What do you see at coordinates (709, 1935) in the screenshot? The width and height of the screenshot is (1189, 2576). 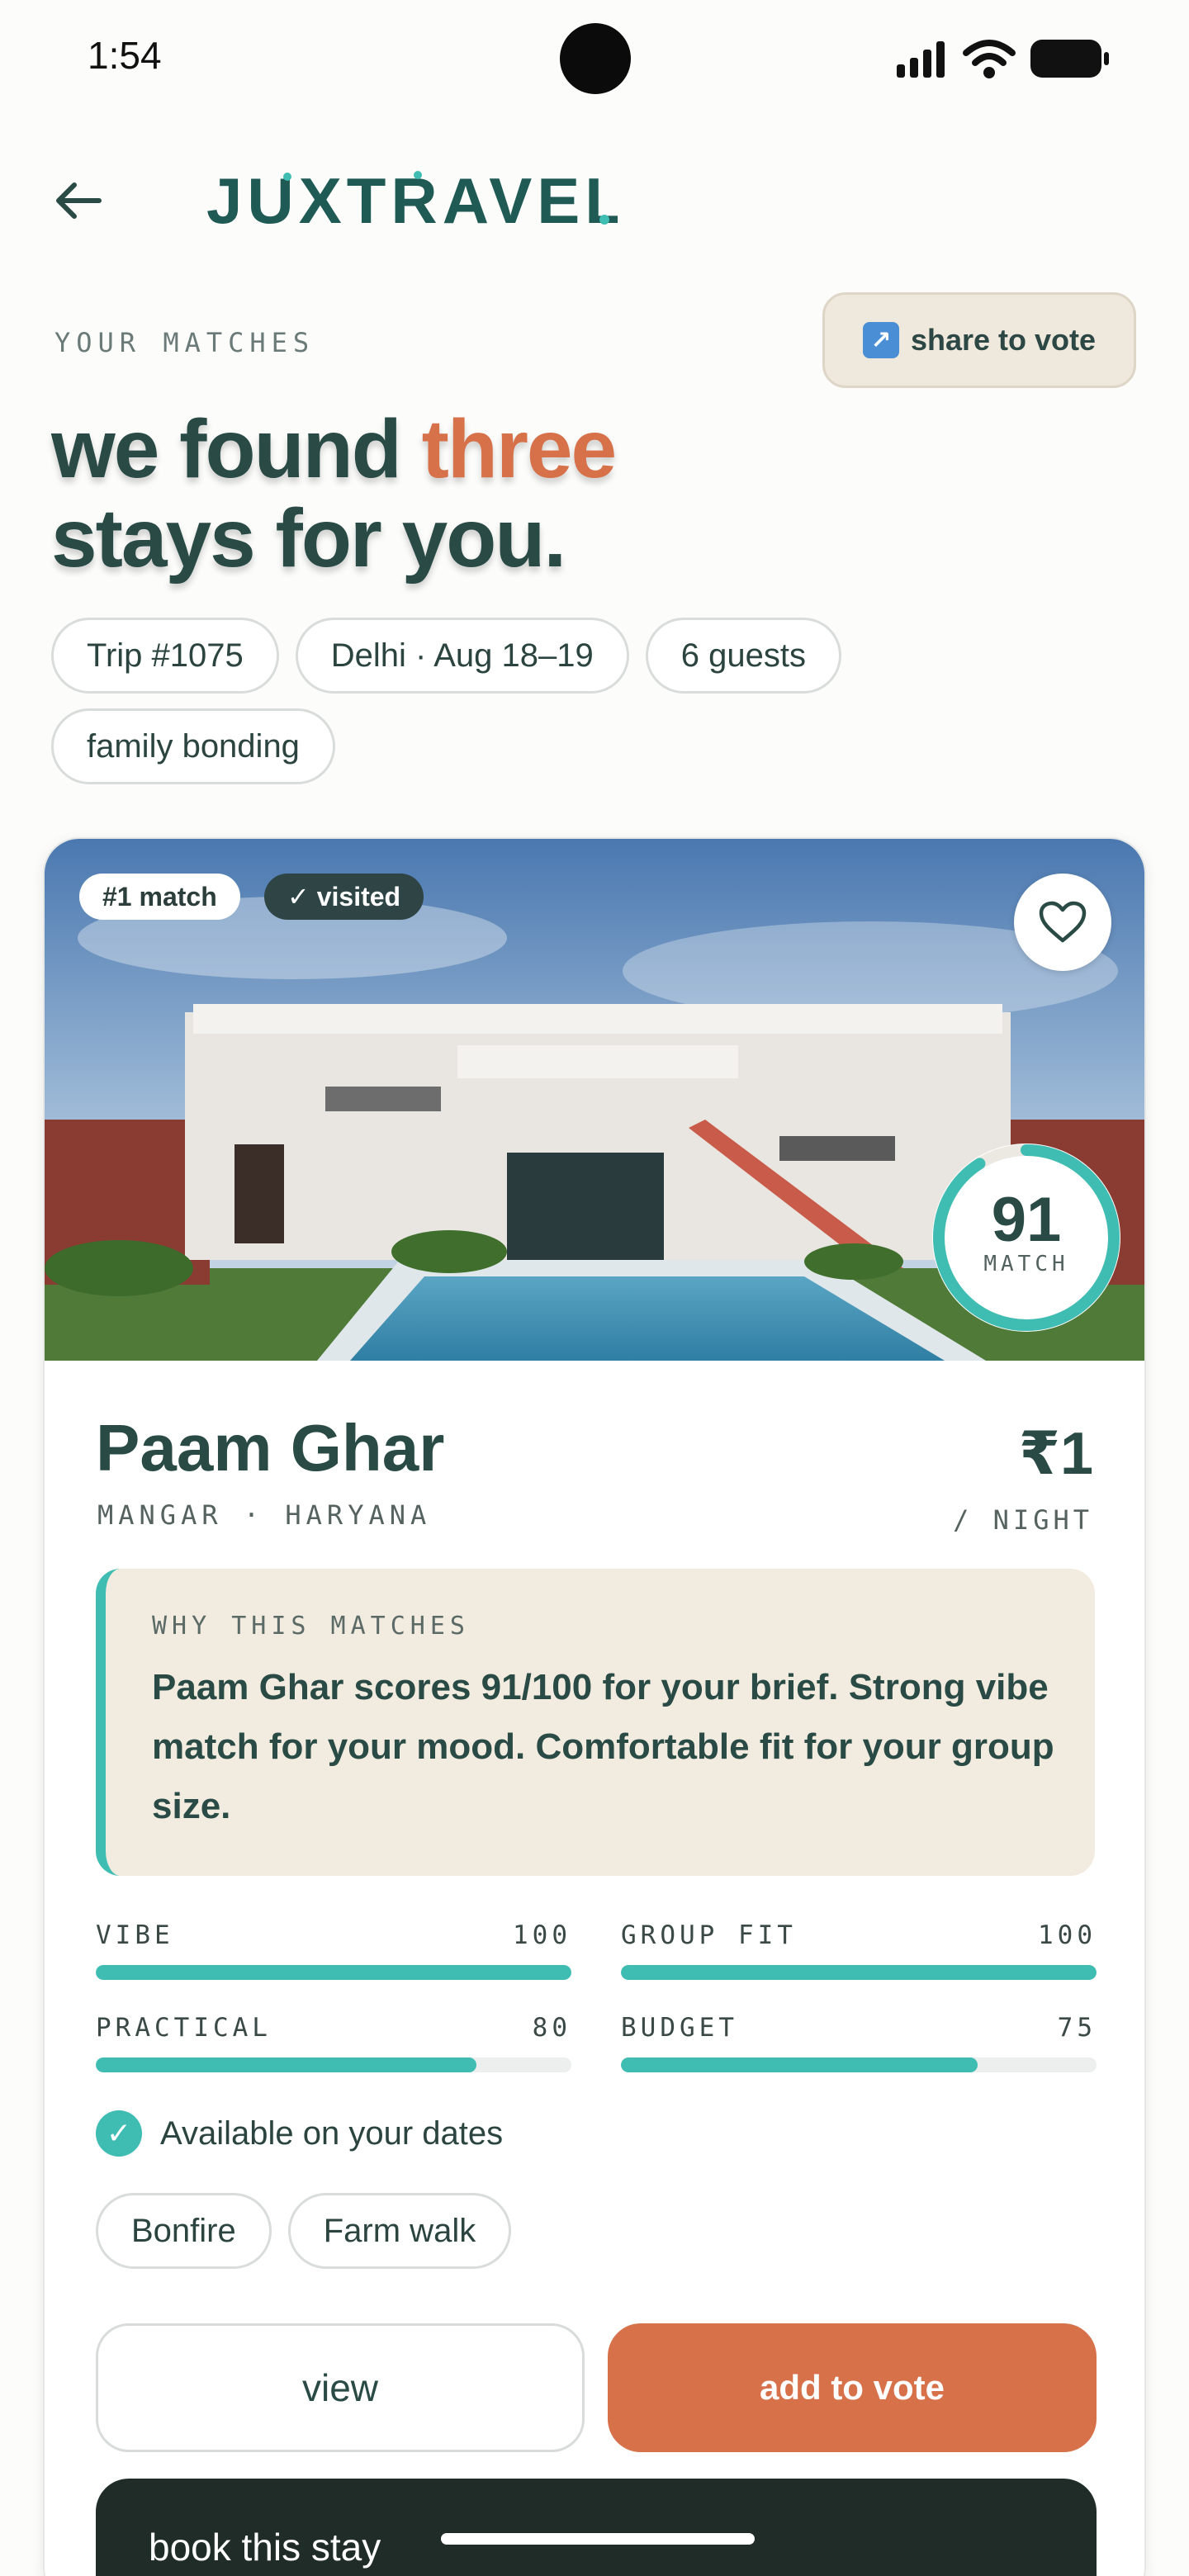 I see `score-label: GROUP FIT` at bounding box center [709, 1935].